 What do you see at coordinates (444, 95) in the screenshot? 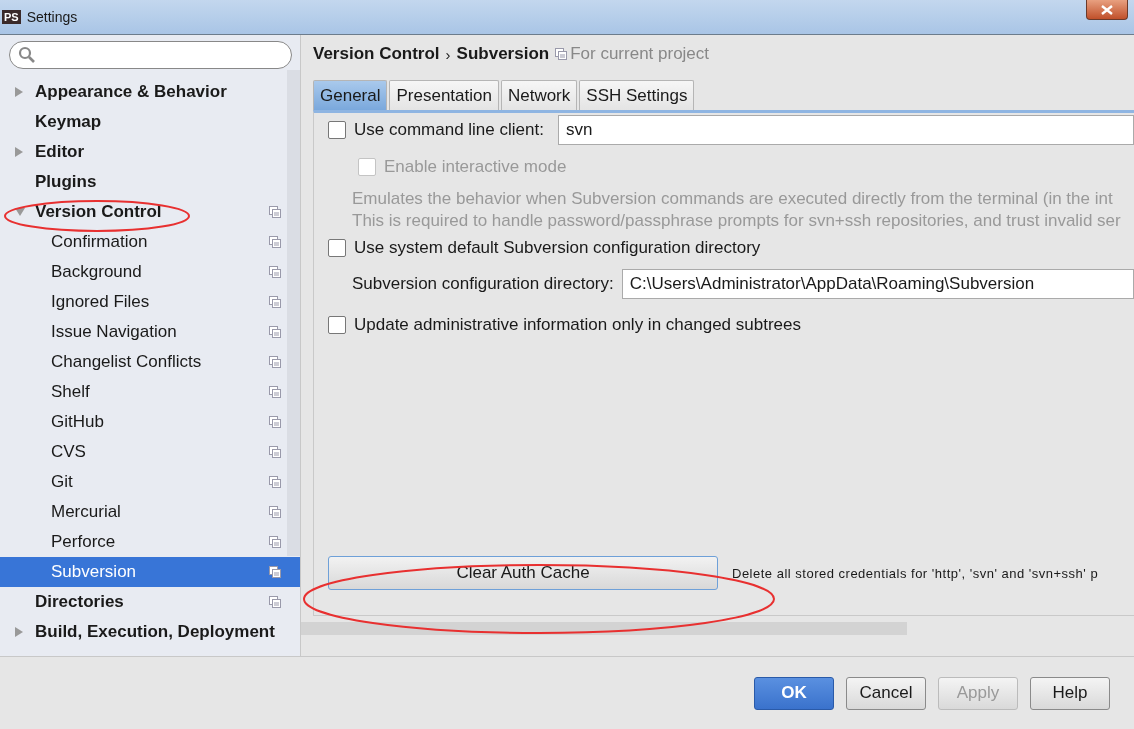
I see `tab: Presentation` at bounding box center [444, 95].